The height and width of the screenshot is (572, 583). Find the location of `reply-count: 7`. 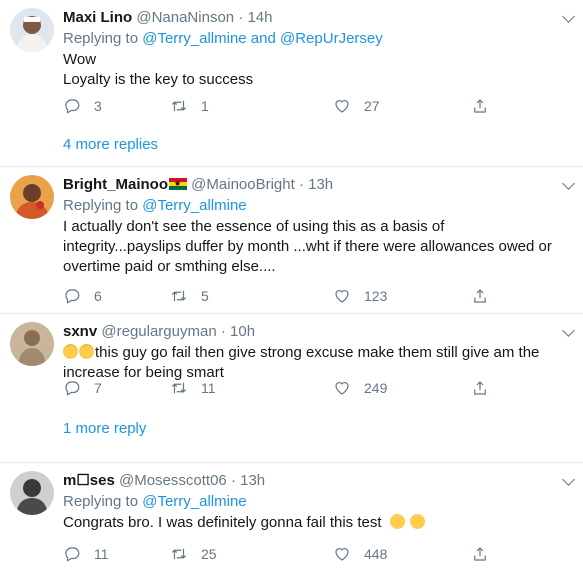

reply-count: 7 is located at coordinates (98, 388).